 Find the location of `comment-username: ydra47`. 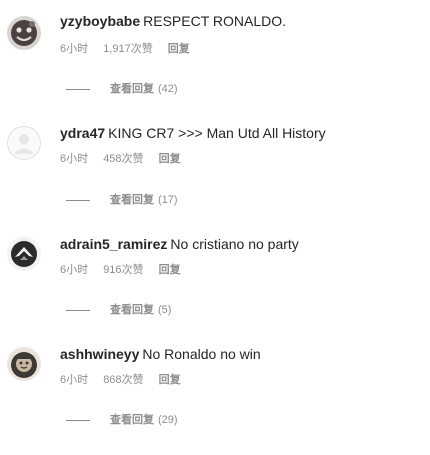

comment-username: ydra47 is located at coordinates (82, 133).